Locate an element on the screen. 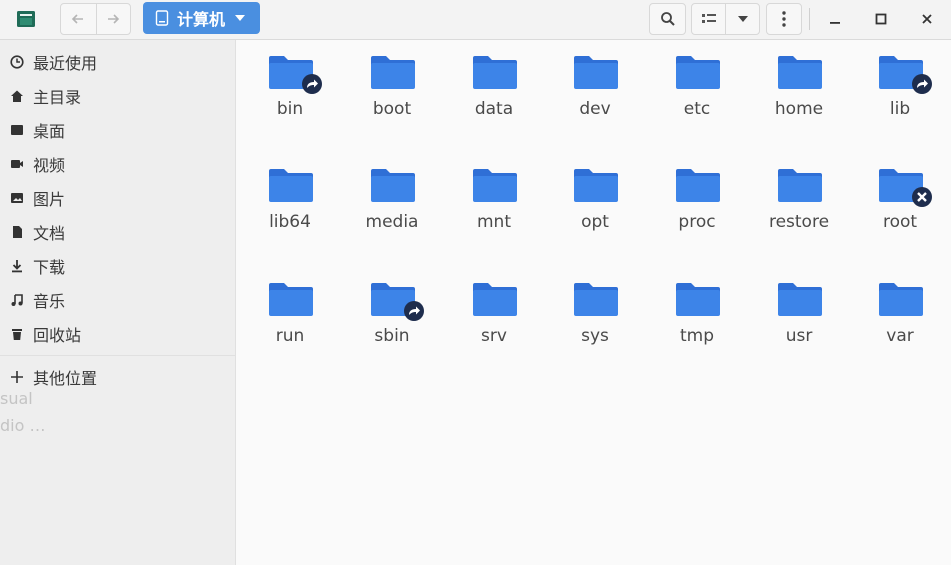 The height and width of the screenshot is (565, 951). sidebar-item-home: 主目录 is located at coordinates (118, 96).